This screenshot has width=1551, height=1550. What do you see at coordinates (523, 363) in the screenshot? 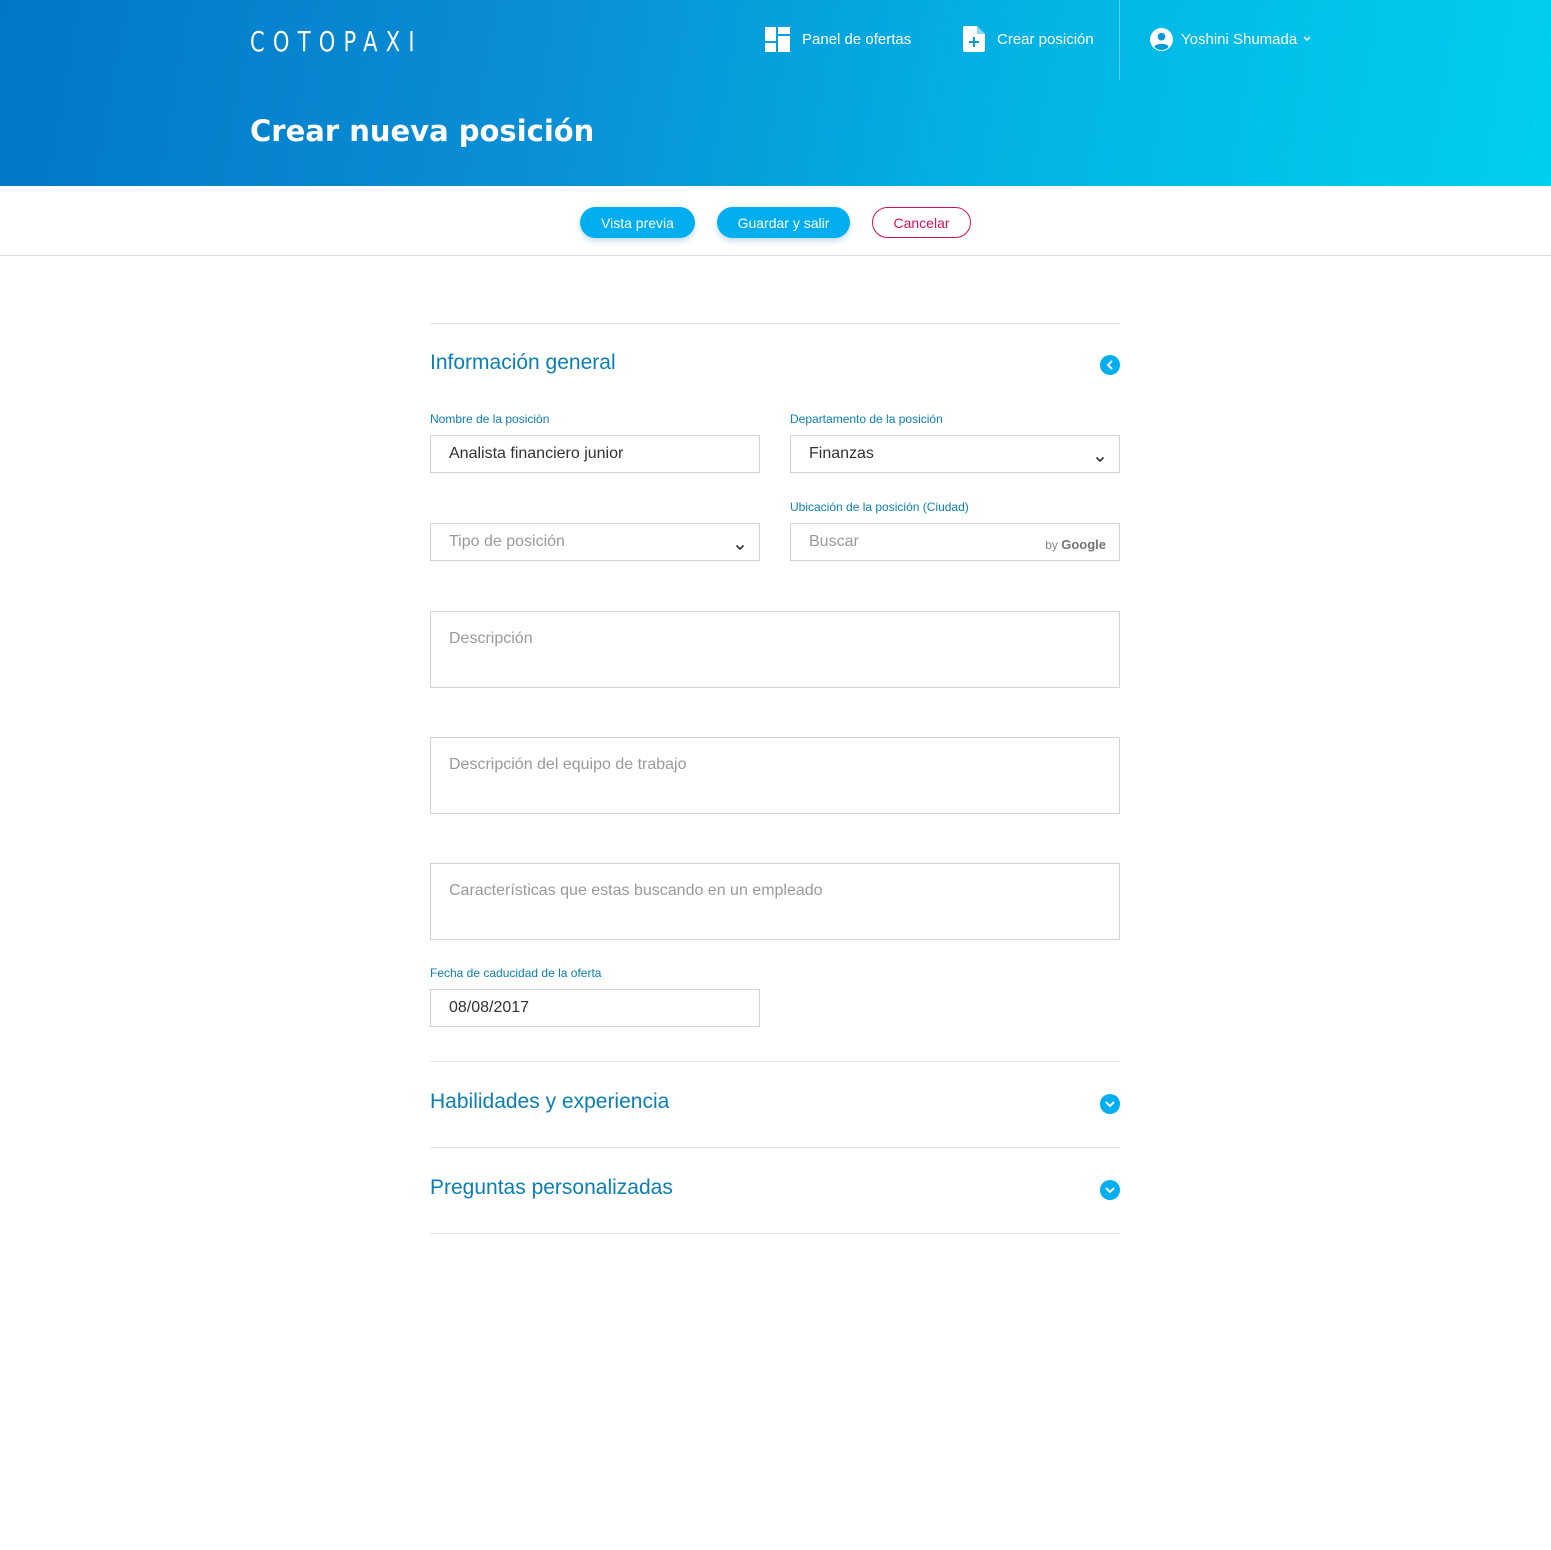
I see `section-title-general: Información general` at bounding box center [523, 363].